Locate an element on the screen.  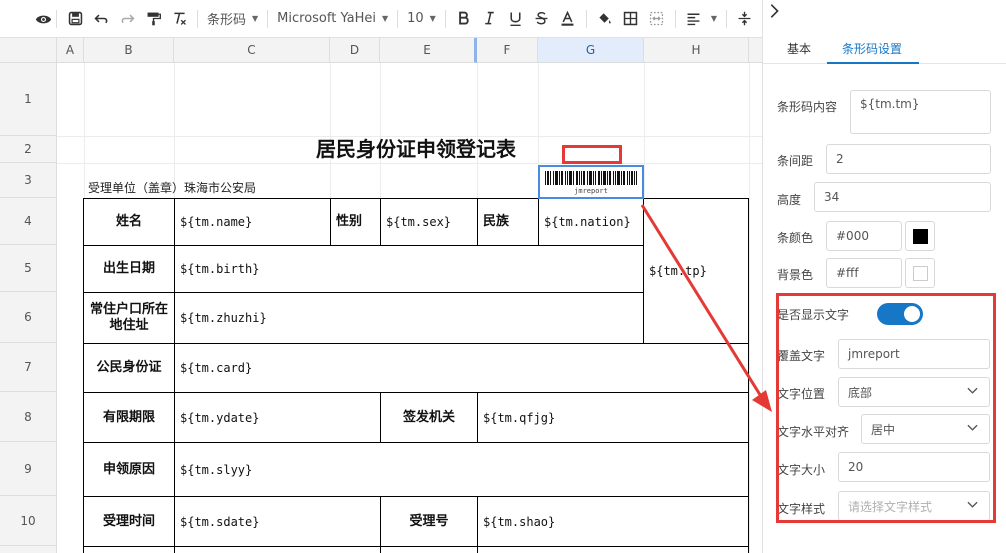
preview-eye-icon is located at coordinates (43, 19).